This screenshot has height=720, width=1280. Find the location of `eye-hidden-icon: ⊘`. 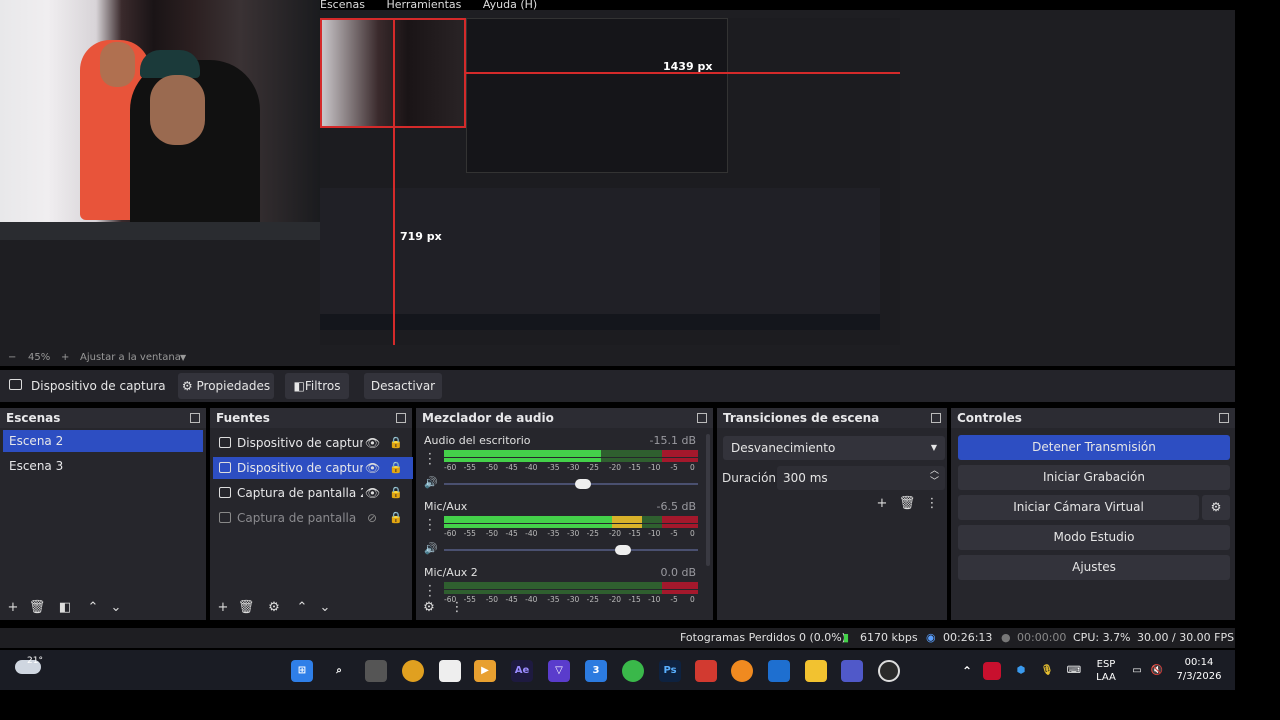

eye-hidden-icon: ⊘ is located at coordinates (372, 518).